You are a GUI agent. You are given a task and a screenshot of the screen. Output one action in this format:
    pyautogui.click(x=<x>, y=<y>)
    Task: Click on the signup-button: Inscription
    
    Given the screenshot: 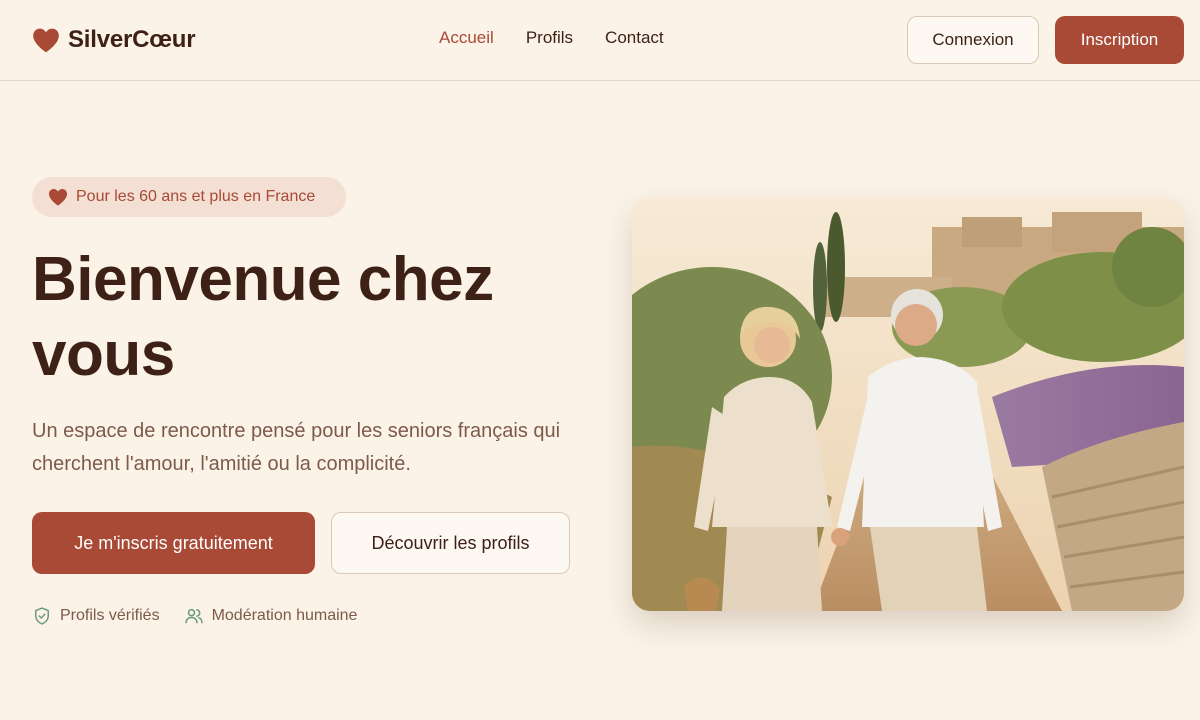 What is the action you would take?
    pyautogui.click(x=1119, y=40)
    